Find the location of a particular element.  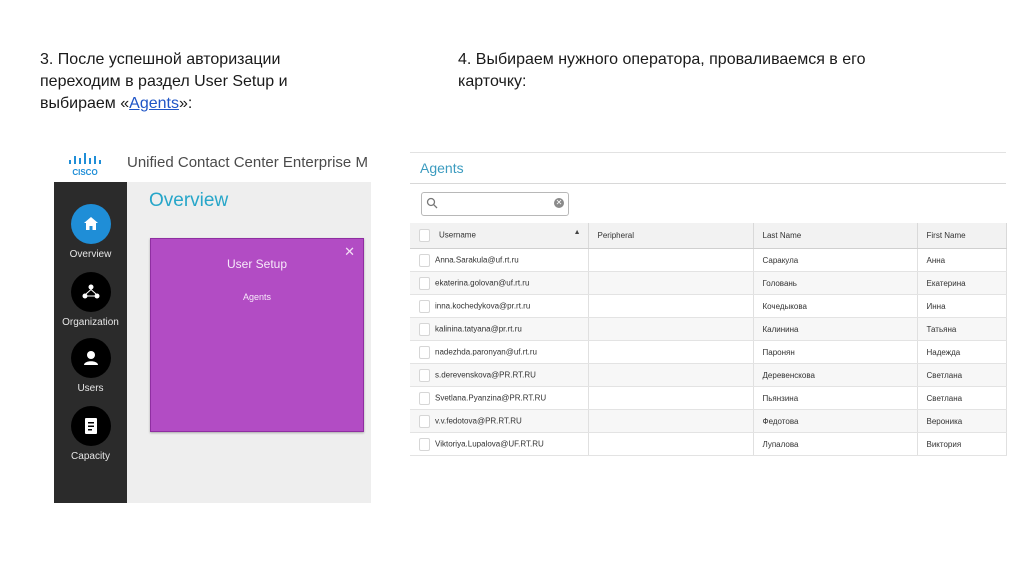

username-text: Anna.Sarakula@uf.rt.ru is located at coordinates (477, 259).